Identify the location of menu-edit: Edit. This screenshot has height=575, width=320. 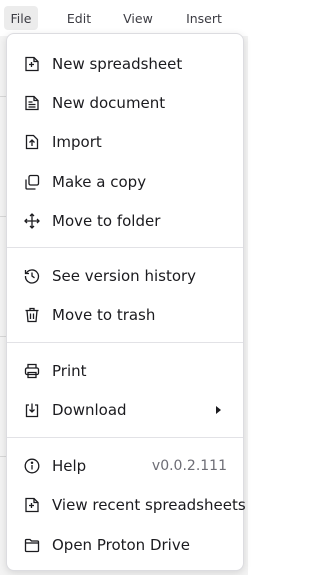
(79, 18).